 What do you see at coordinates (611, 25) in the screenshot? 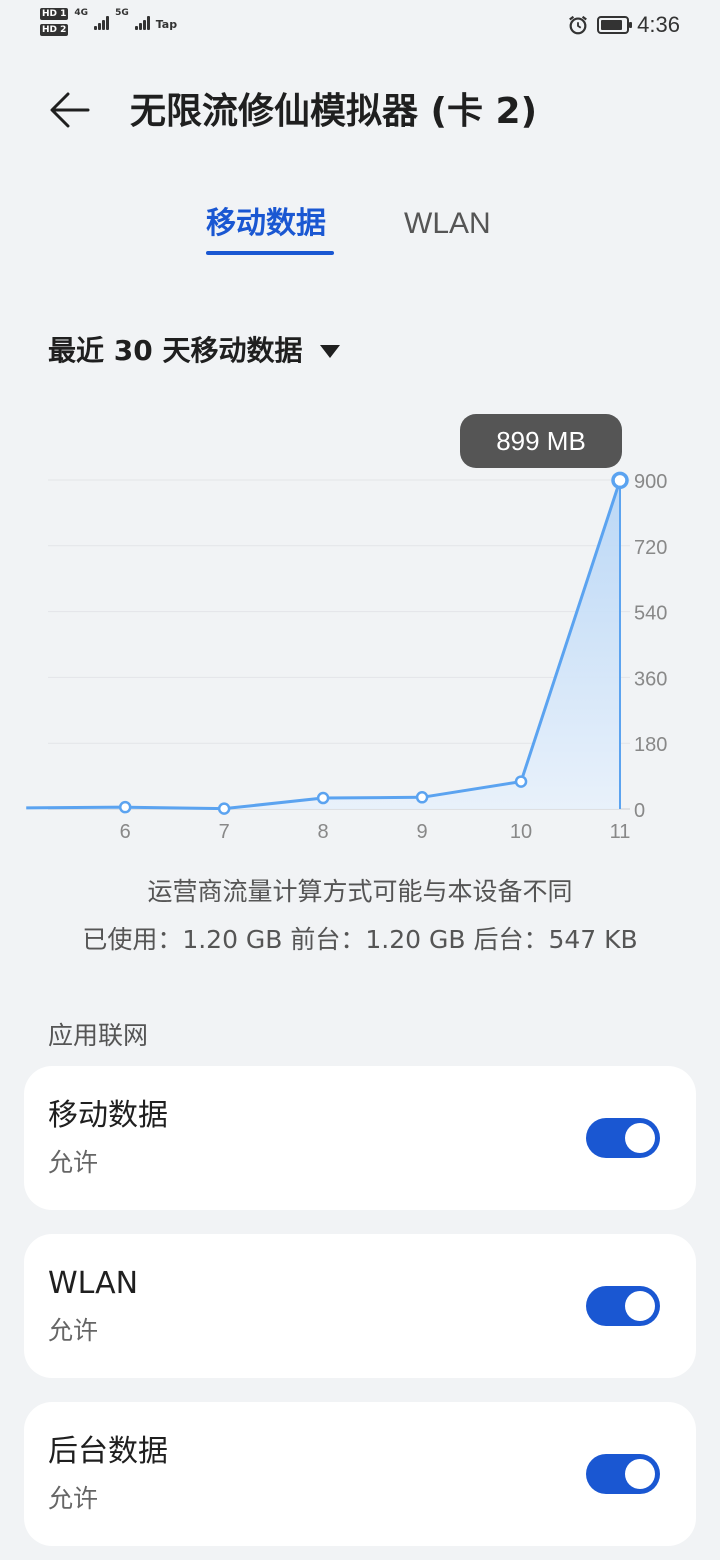
I see `battery-fill` at bounding box center [611, 25].